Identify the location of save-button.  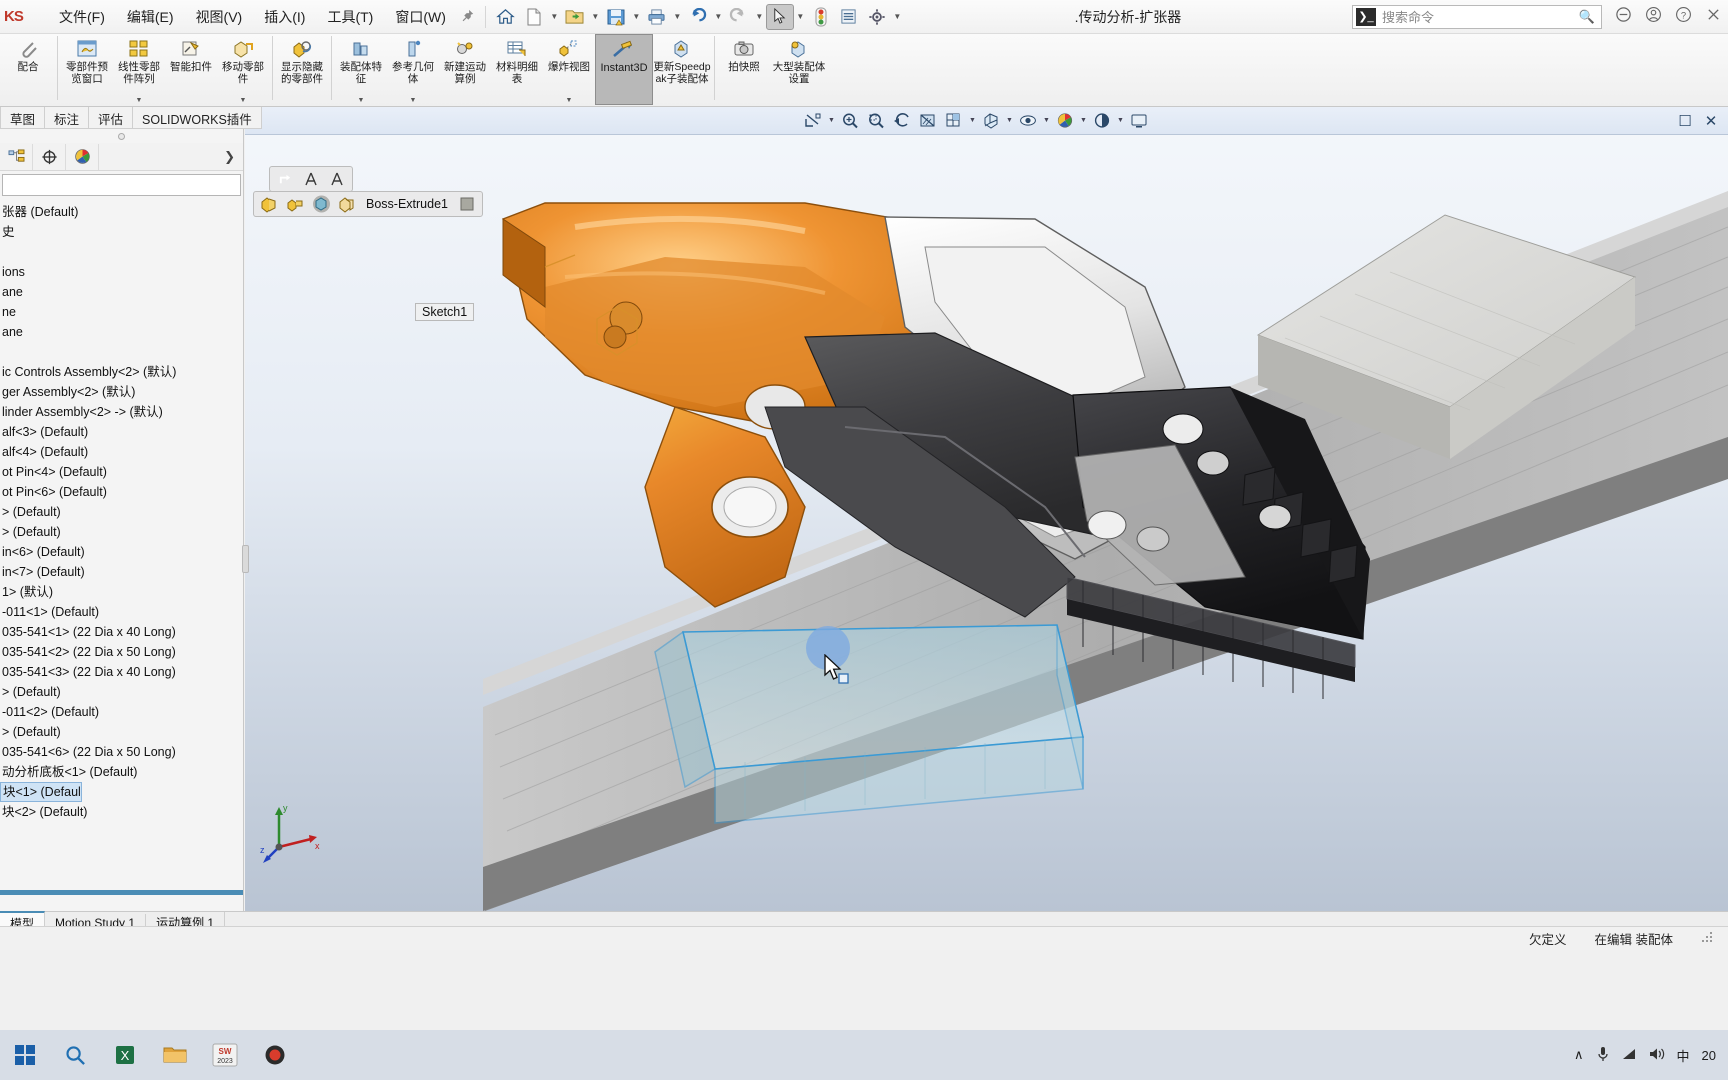
(616, 17).